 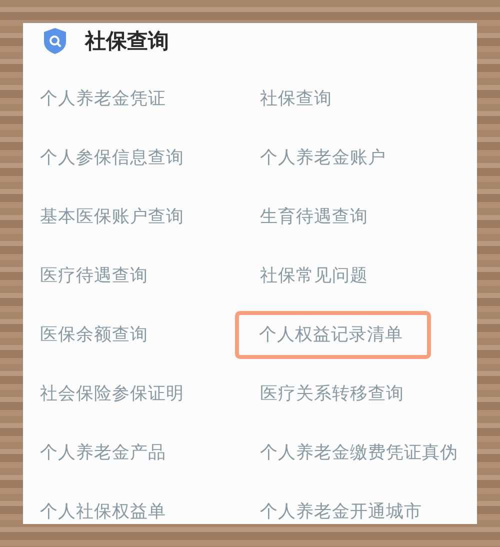 What do you see at coordinates (55, 41) in the screenshot?
I see `shield-search-icon` at bounding box center [55, 41].